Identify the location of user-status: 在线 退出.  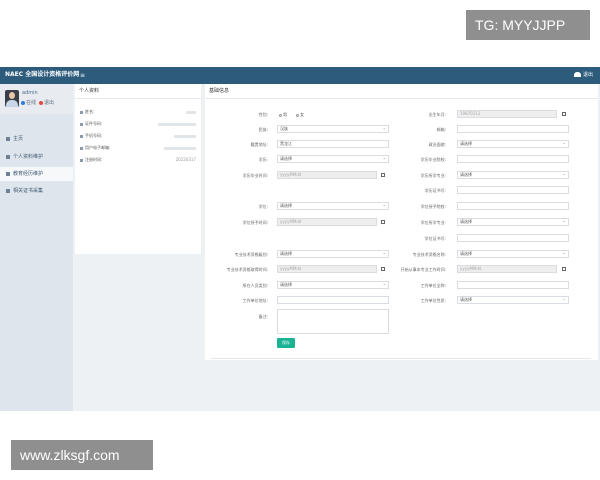
(37, 102).